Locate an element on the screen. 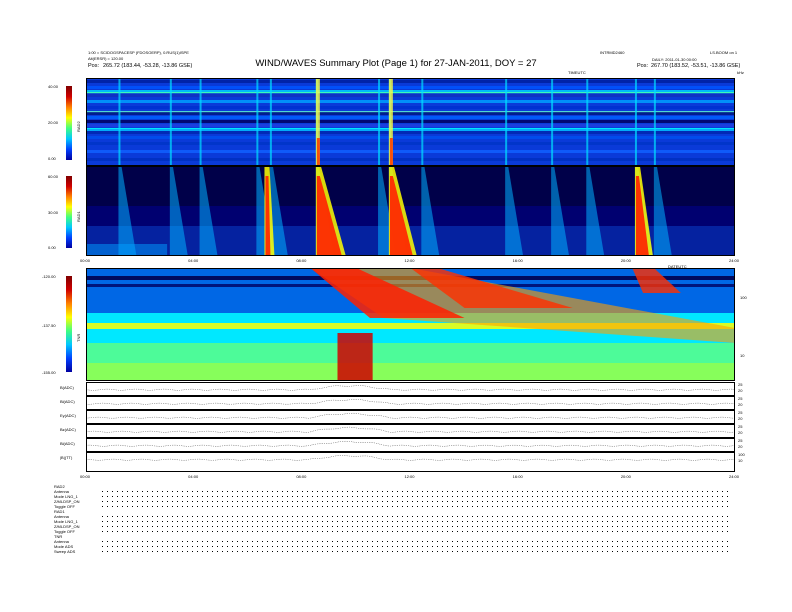  header-center-right: INTRMD2460 is located at coordinates (612, 52).